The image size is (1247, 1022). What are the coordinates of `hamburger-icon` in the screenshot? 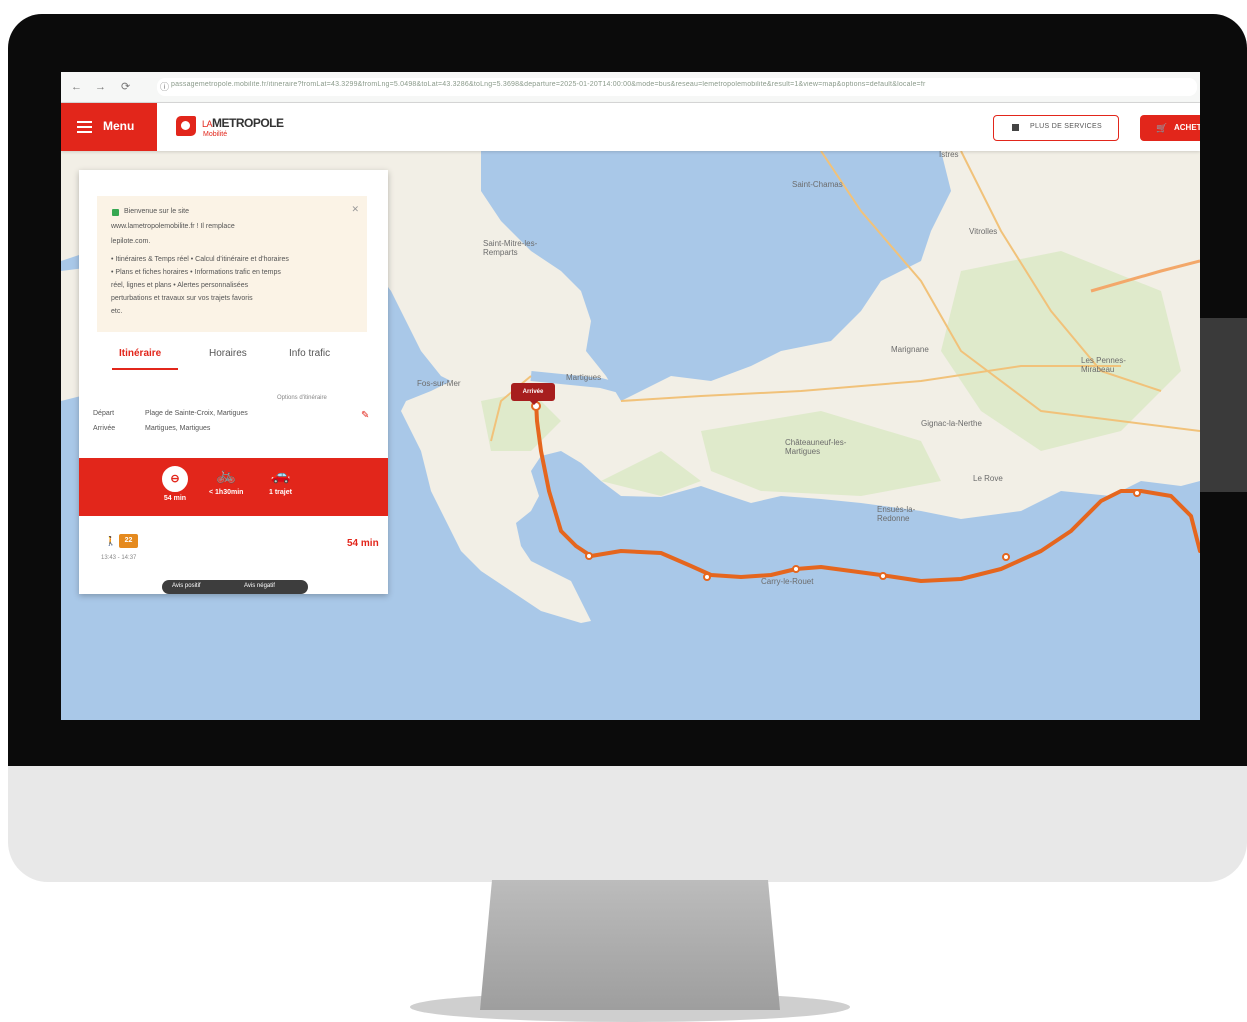 It's located at (84, 127).